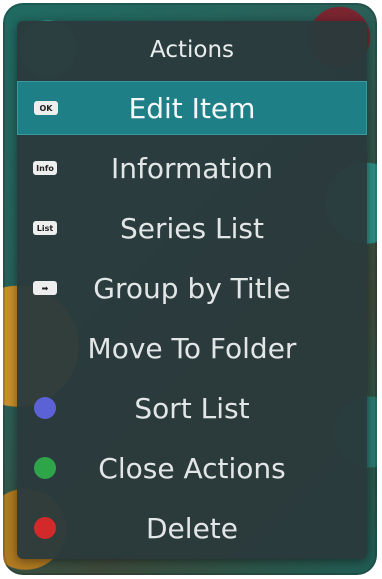 The image size is (382, 579). I want to click on menu-item-label: Group by Title, so click(192, 288).